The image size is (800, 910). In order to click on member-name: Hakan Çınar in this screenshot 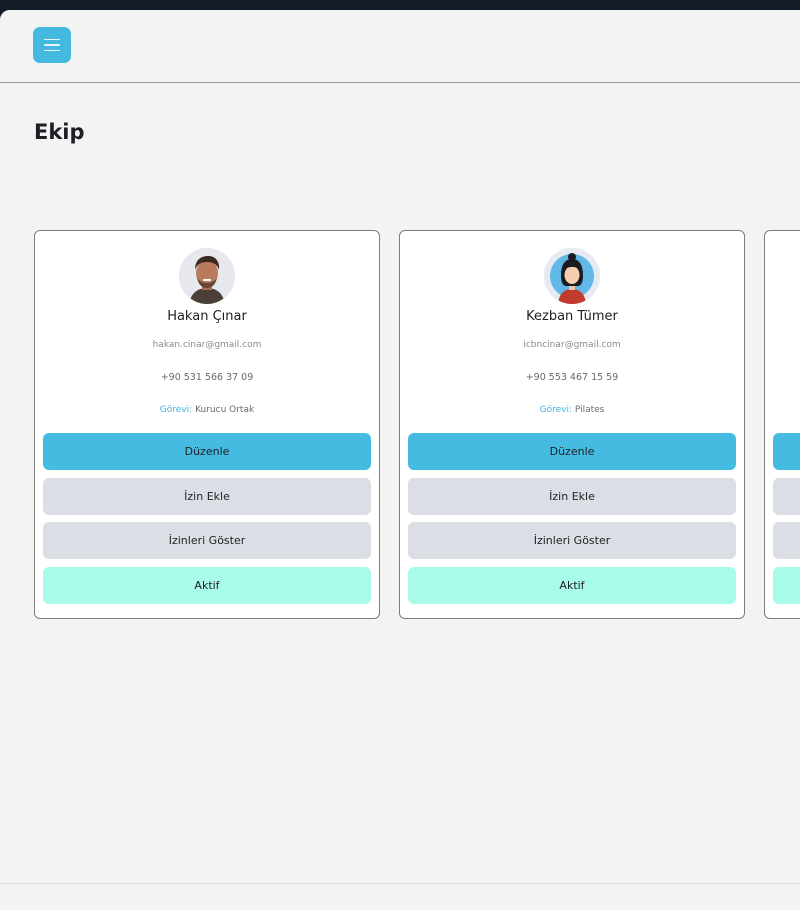, I will do `click(207, 316)`.